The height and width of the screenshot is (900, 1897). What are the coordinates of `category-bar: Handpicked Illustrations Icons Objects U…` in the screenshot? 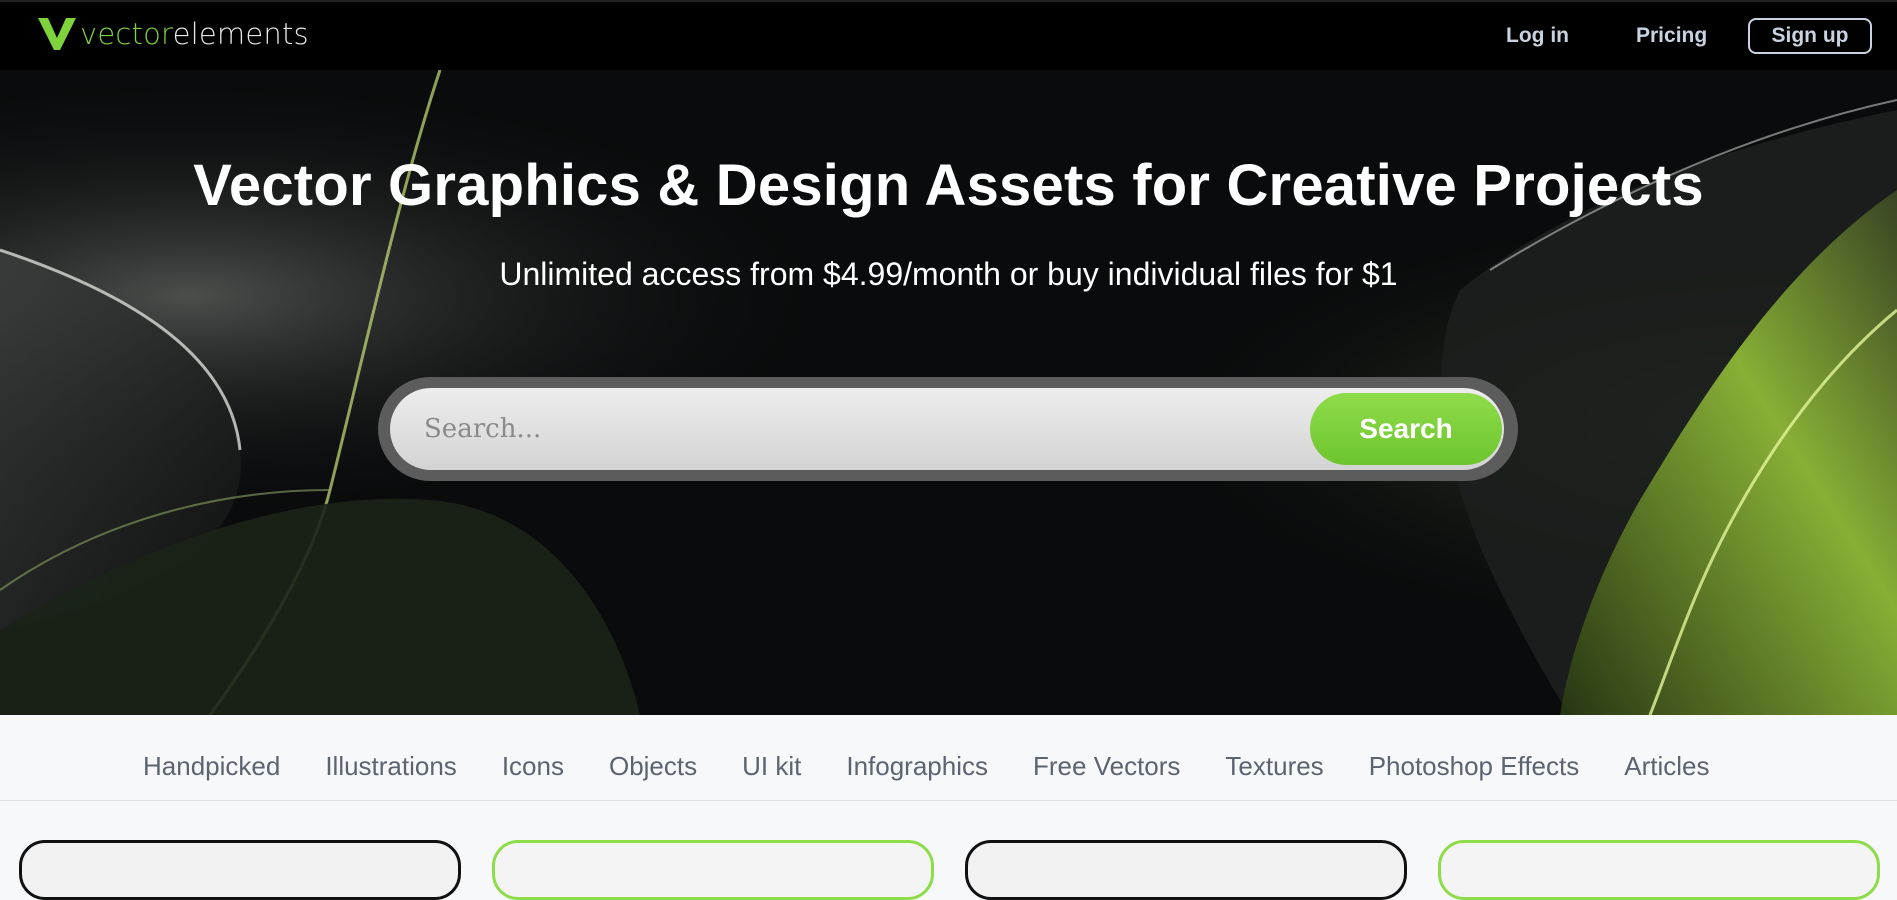 It's located at (948, 758).